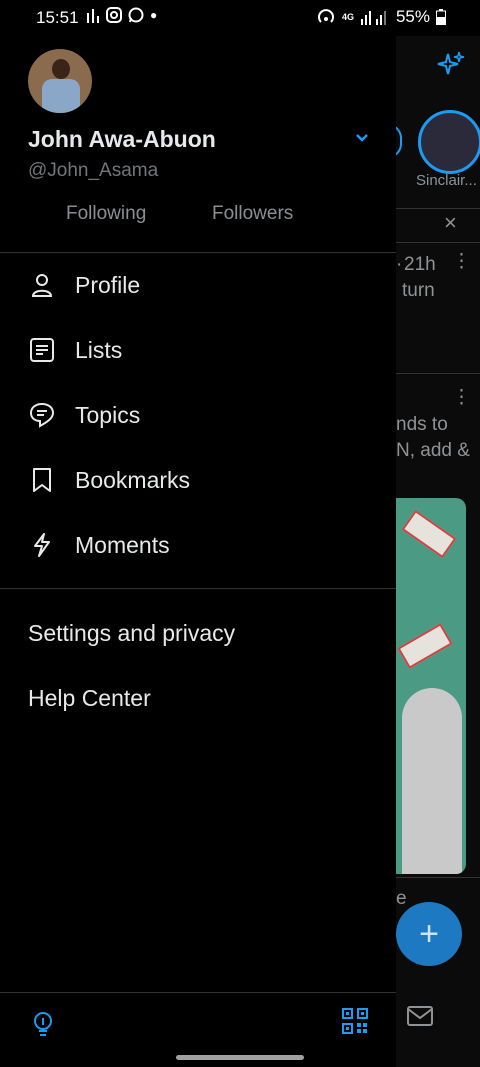 This screenshot has width=480, height=1067. Describe the element at coordinates (42, 545) in the screenshot. I see `lightning-icon` at that location.